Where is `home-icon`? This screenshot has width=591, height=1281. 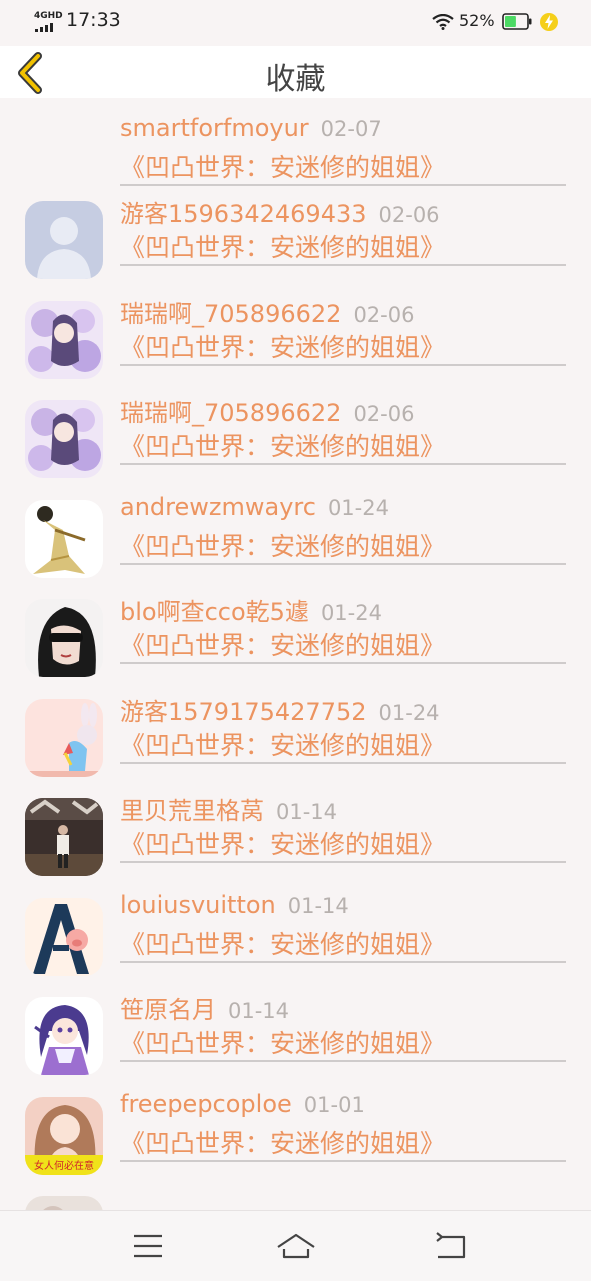 home-icon is located at coordinates (296, 1246).